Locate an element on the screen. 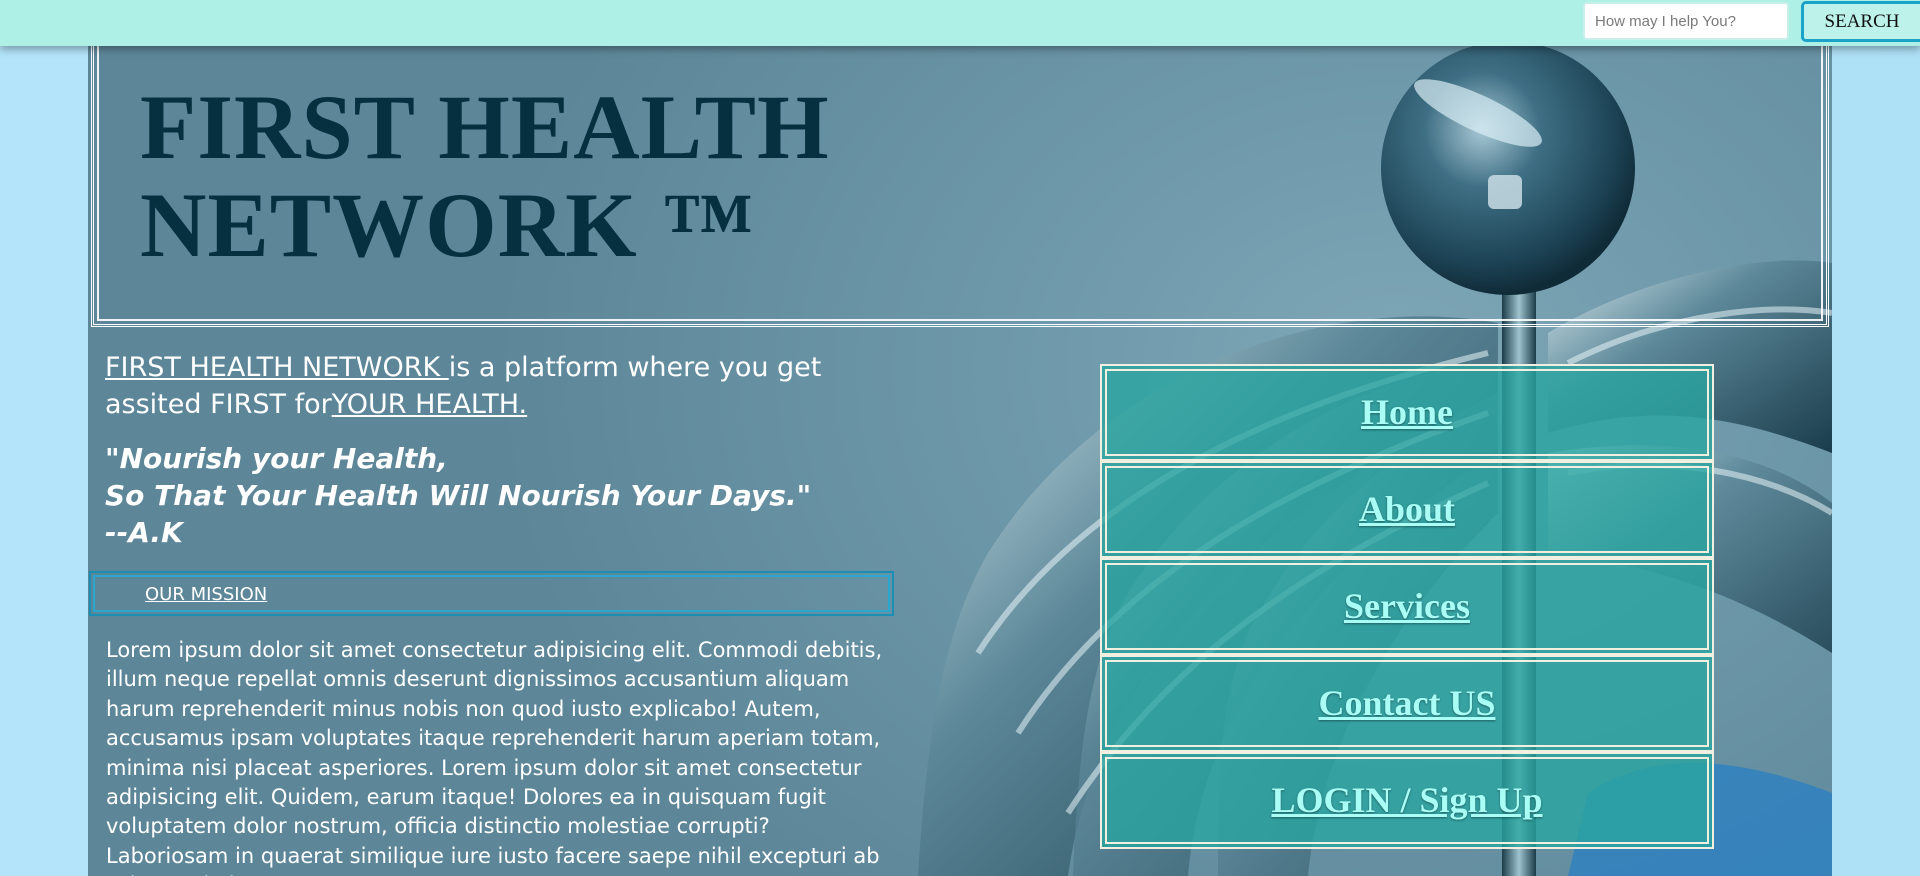  quote-line-1: "Nourish your Health, is located at coordinates (276, 458).